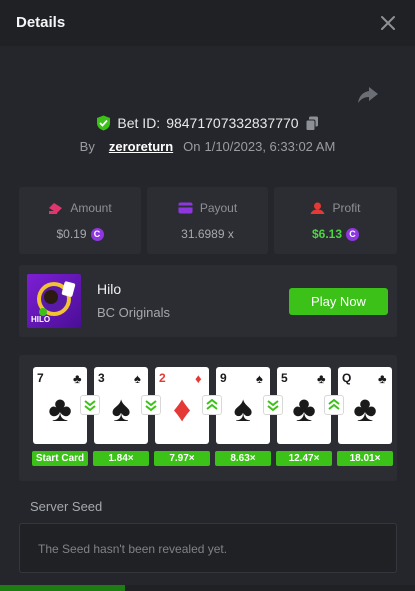  What do you see at coordinates (87, 146) in the screenshot?
I see `by-label: By` at bounding box center [87, 146].